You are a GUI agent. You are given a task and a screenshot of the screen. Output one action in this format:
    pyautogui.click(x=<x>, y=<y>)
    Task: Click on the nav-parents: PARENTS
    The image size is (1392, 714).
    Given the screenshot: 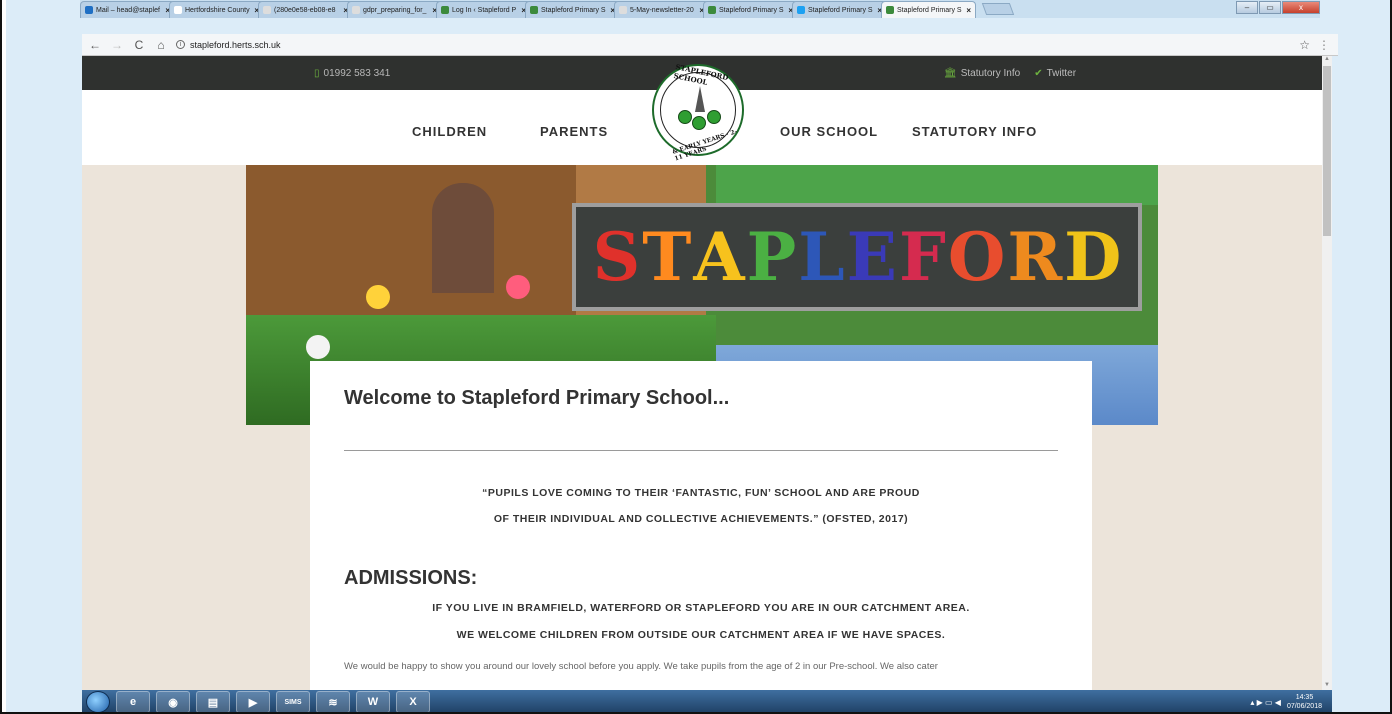 What is the action you would take?
    pyautogui.click(x=574, y=131)
    